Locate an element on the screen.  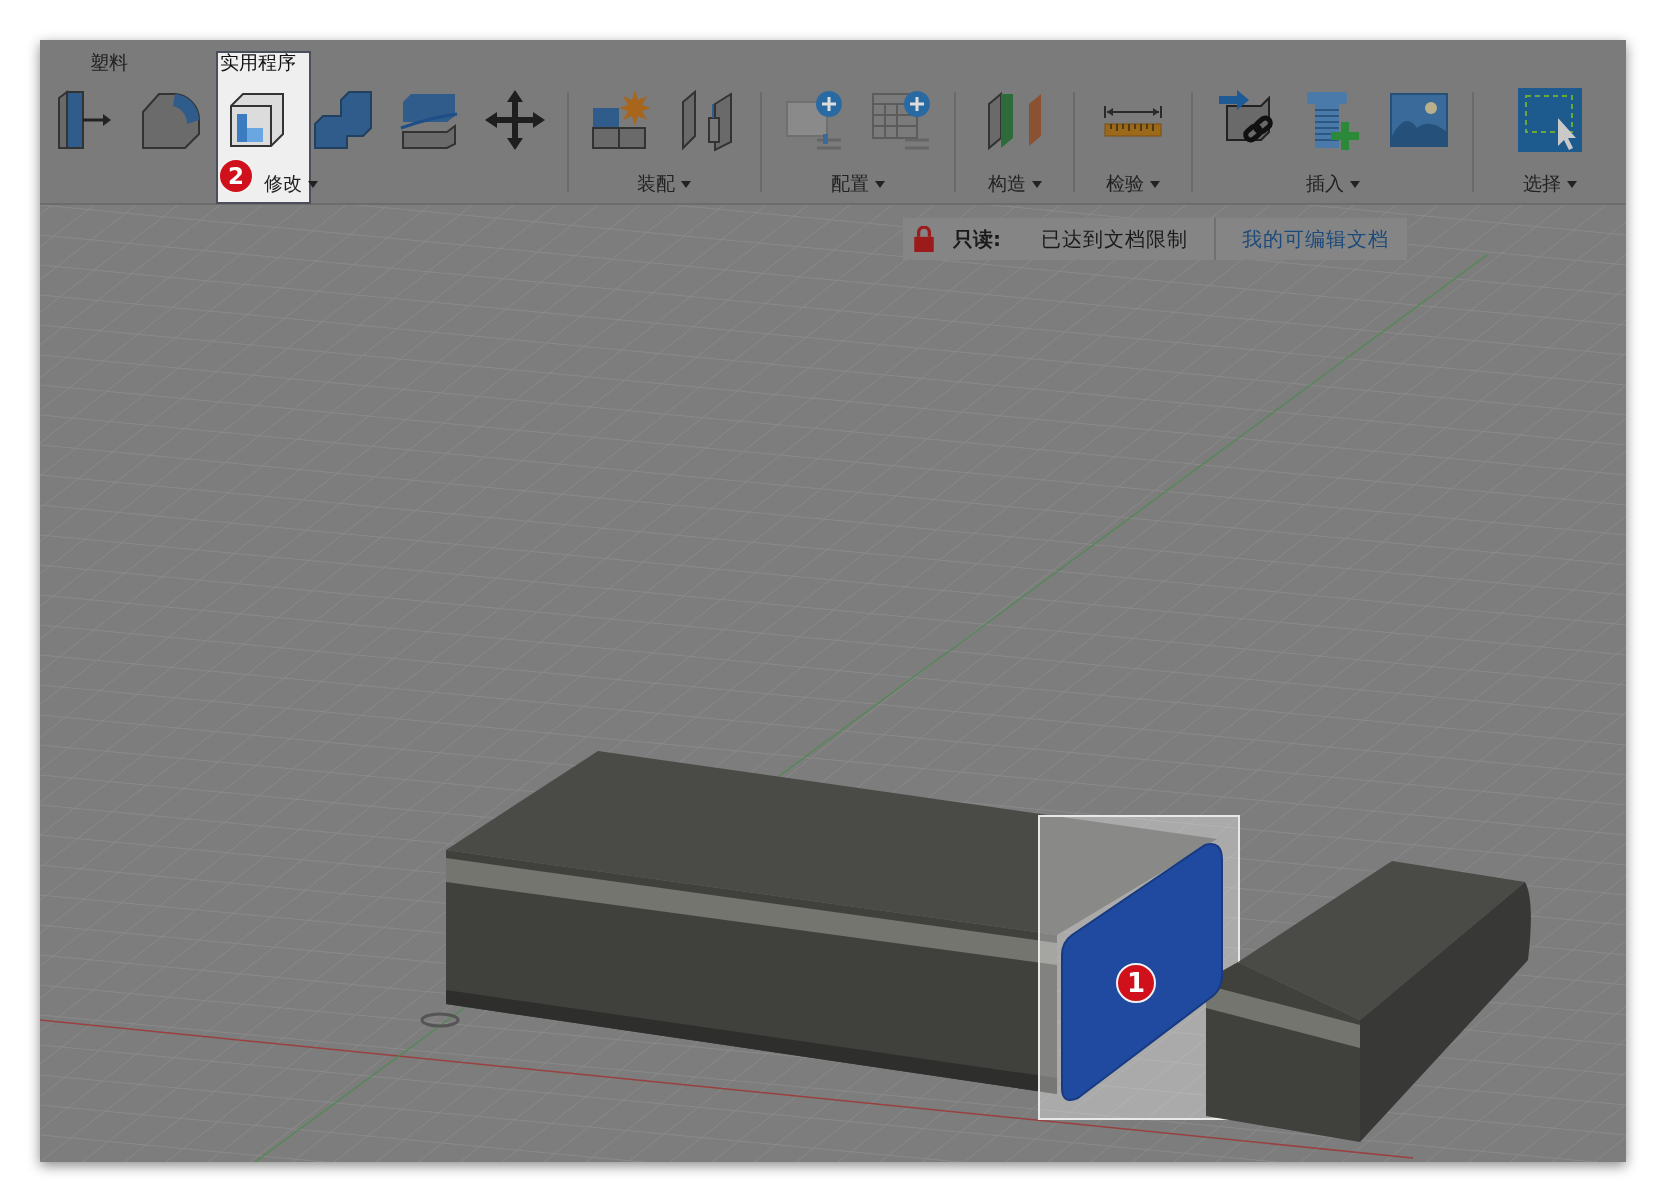
group-menu-button: 选择 is located at coordinates (1550, 184).